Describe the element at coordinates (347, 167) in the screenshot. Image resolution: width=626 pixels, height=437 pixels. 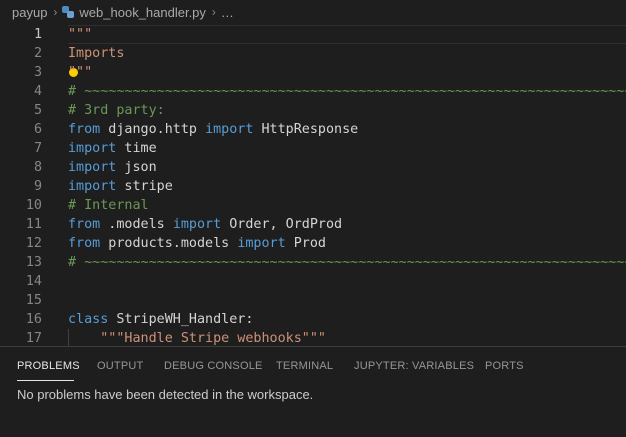
I see `code-text: import json` at that location.